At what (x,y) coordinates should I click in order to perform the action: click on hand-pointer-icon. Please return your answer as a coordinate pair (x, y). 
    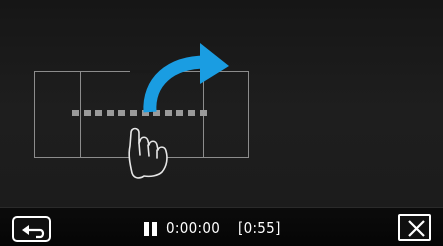
    Looking at the image, I should click on (148, 153).